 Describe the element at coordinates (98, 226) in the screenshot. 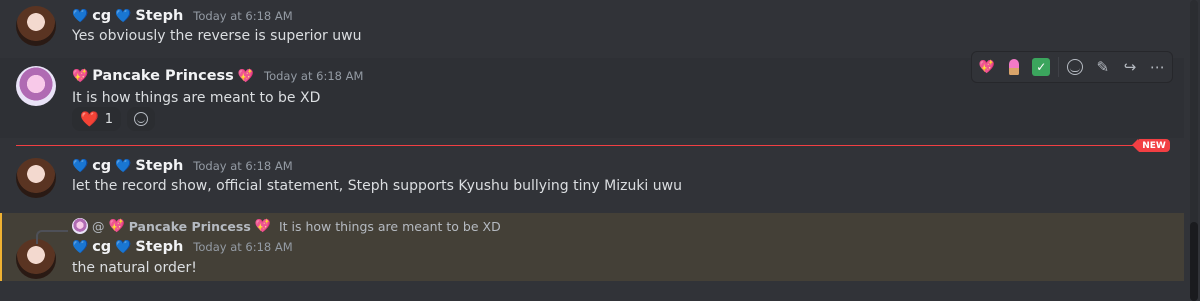

I see `reply-mention-symbol: @` at that location.